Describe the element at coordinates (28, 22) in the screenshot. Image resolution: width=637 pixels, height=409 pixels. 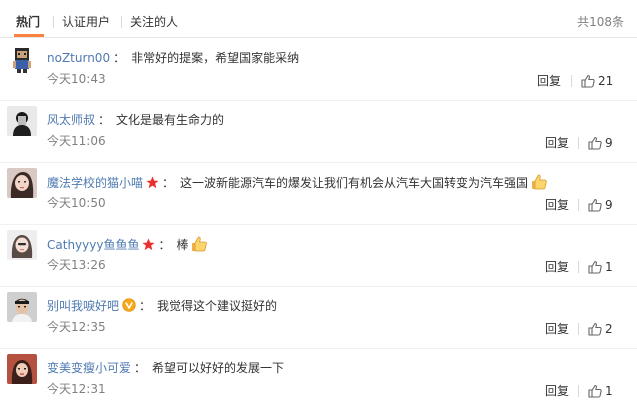
I see `tab-hot: 热门` at that location.